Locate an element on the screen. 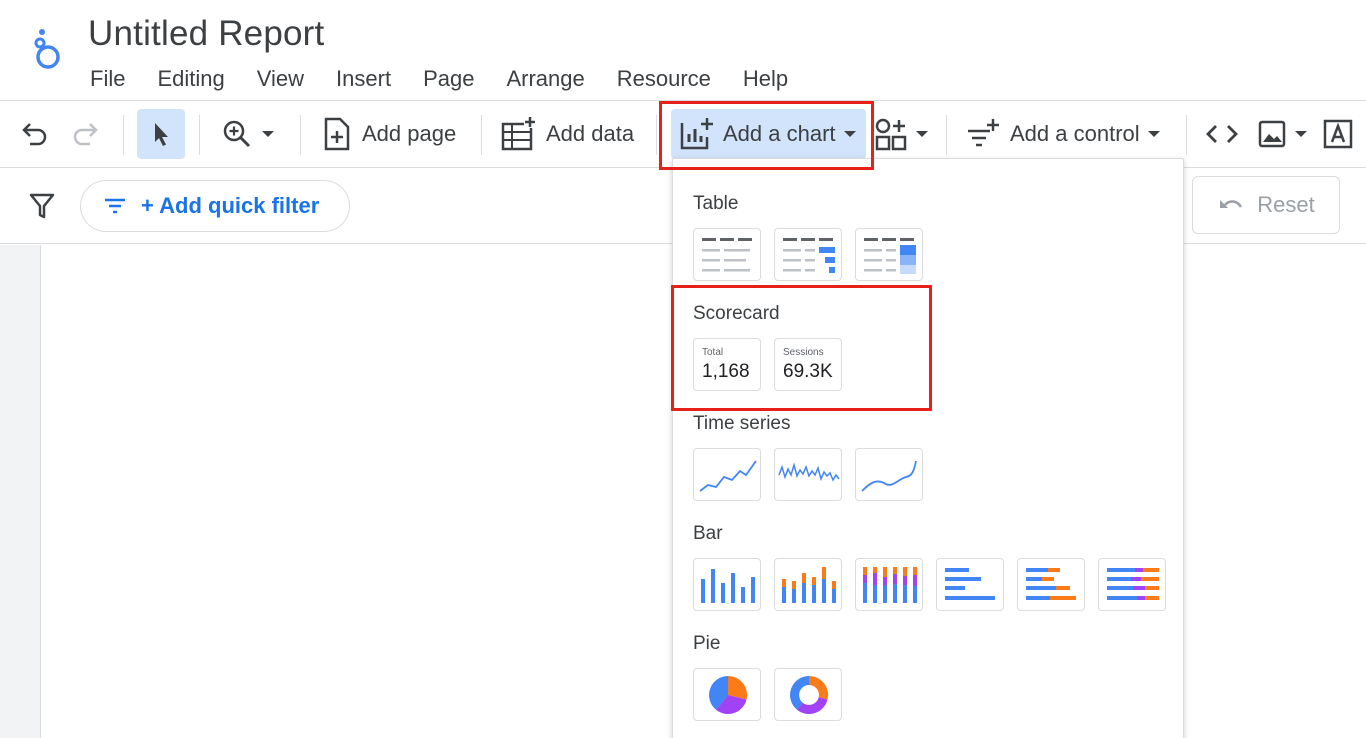  scorecard-label: Total is located at coordinates (713, 352).